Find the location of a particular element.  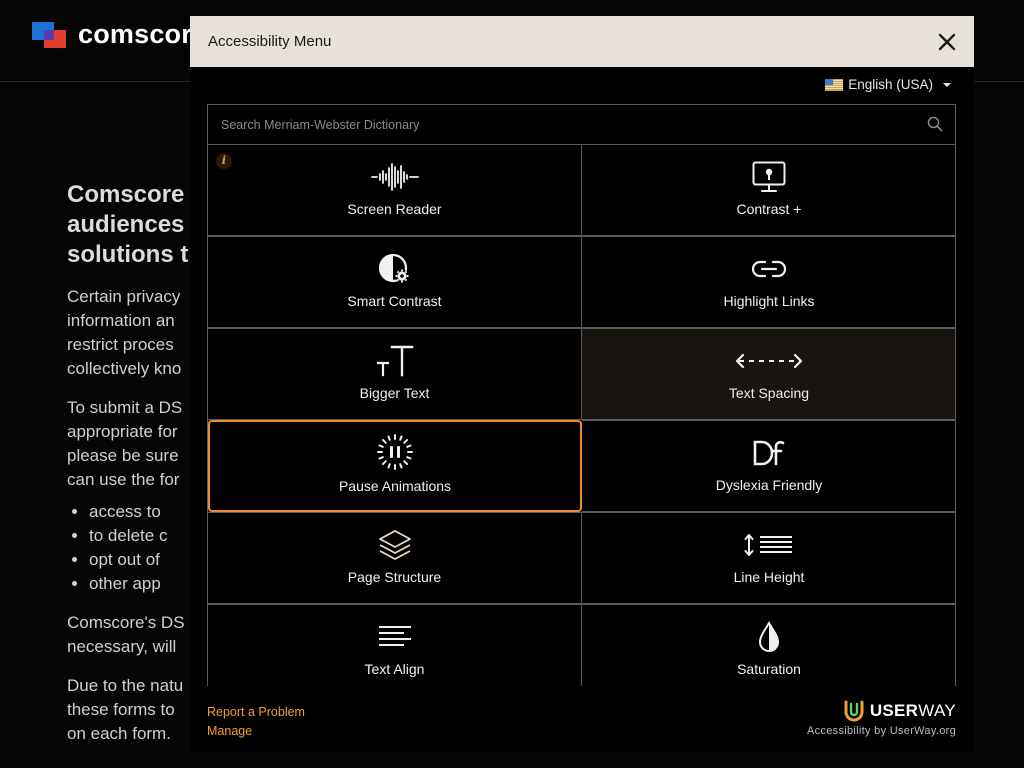

list-item: opt out of is located at coordinates (139, 560).